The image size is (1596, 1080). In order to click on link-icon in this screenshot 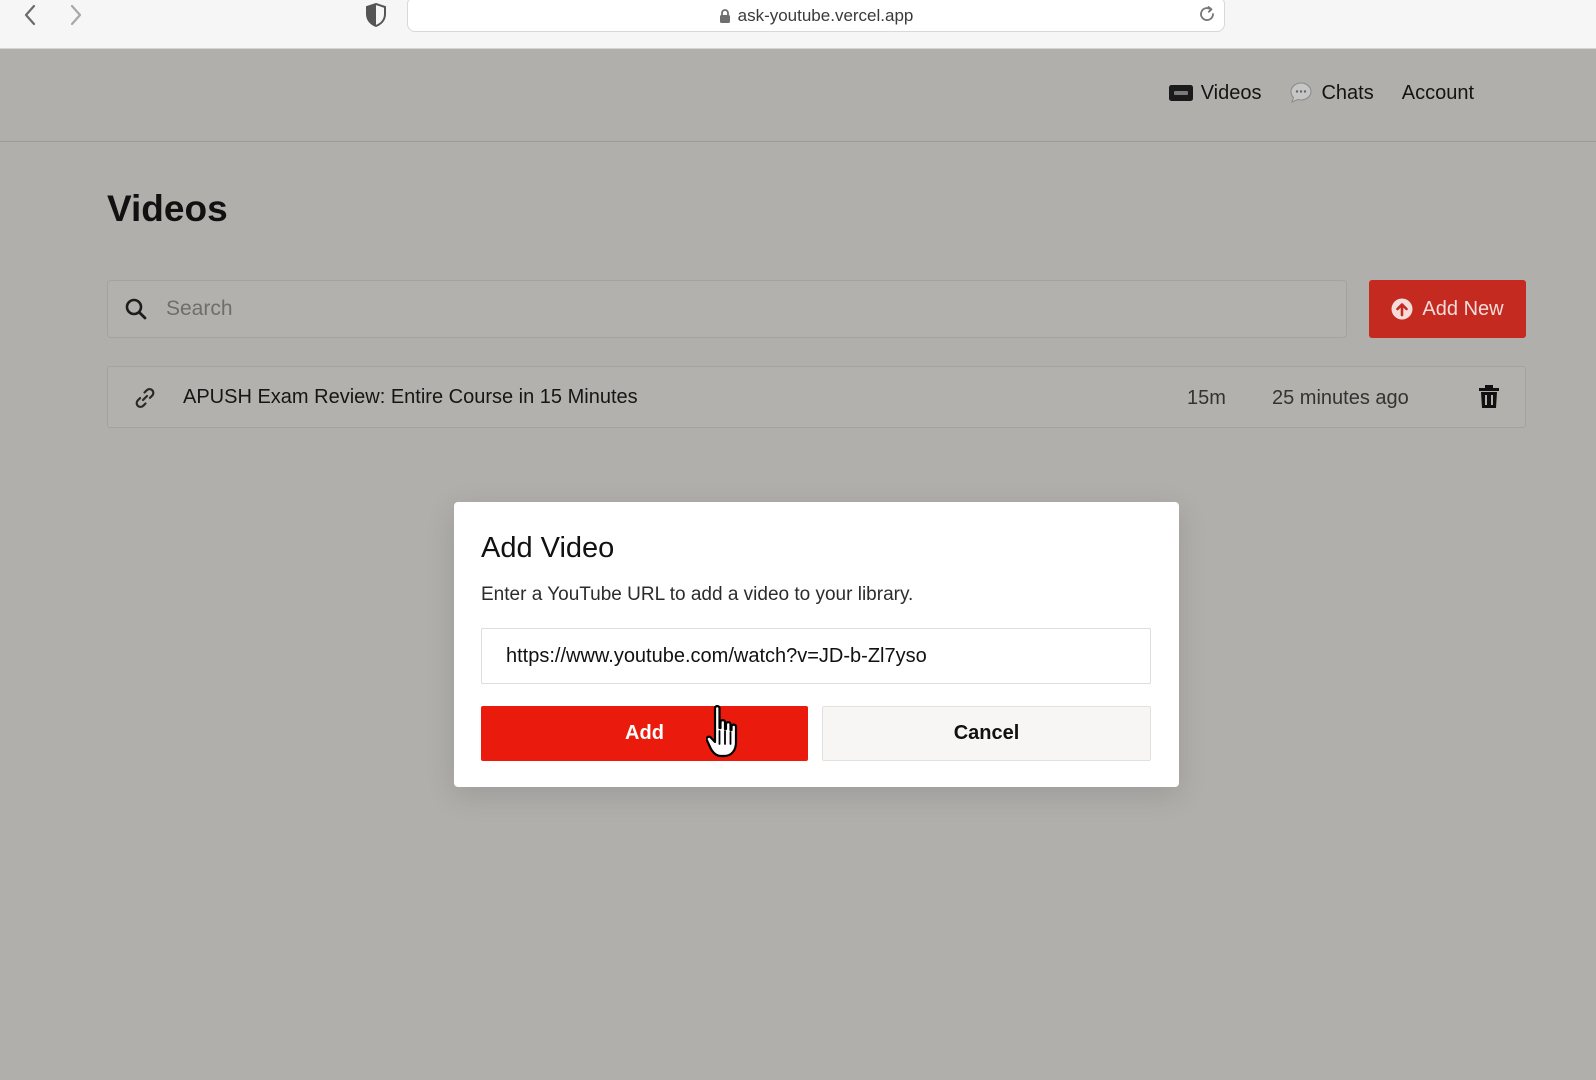, I will do `click(145, 398)`.